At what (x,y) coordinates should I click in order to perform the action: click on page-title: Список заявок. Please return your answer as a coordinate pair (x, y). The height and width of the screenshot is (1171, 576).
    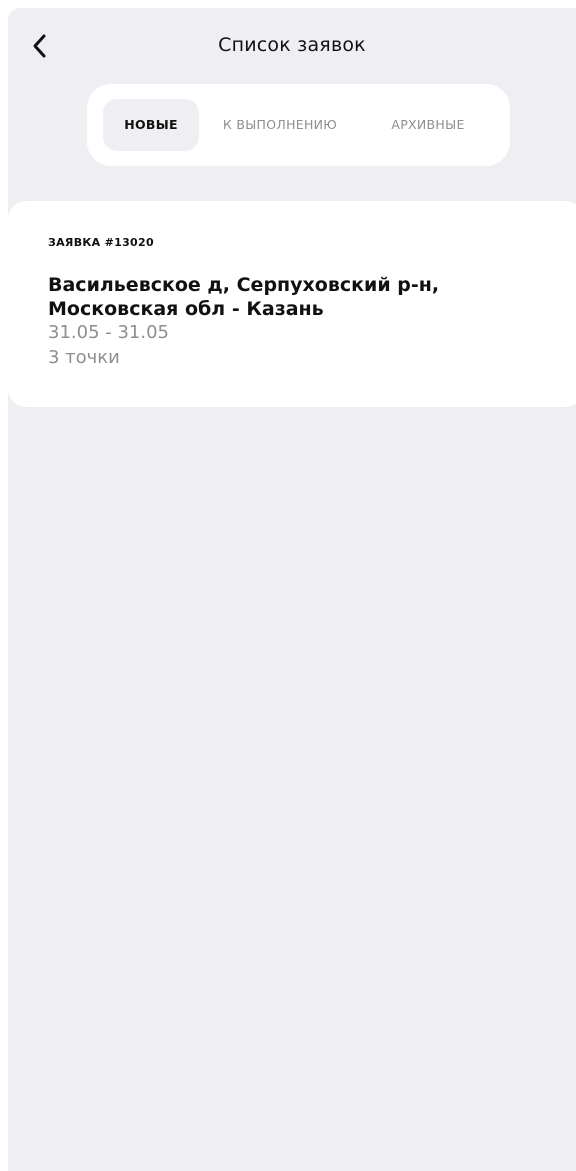
    Looking at the image, I should click on (292, 45).